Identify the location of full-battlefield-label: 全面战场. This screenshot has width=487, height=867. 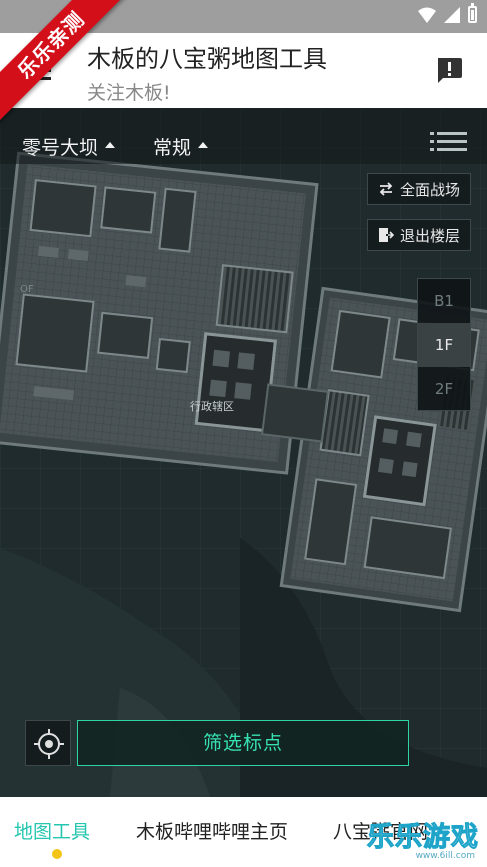
(429, 189).